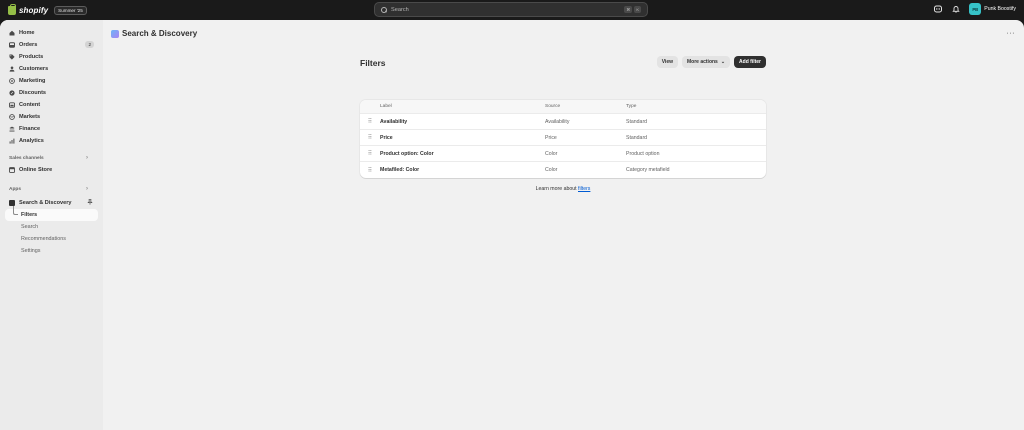 The height and width of the screenshot is (430, 1024). I want to click on sidebar-item-label: Customers, so click(34, 69).